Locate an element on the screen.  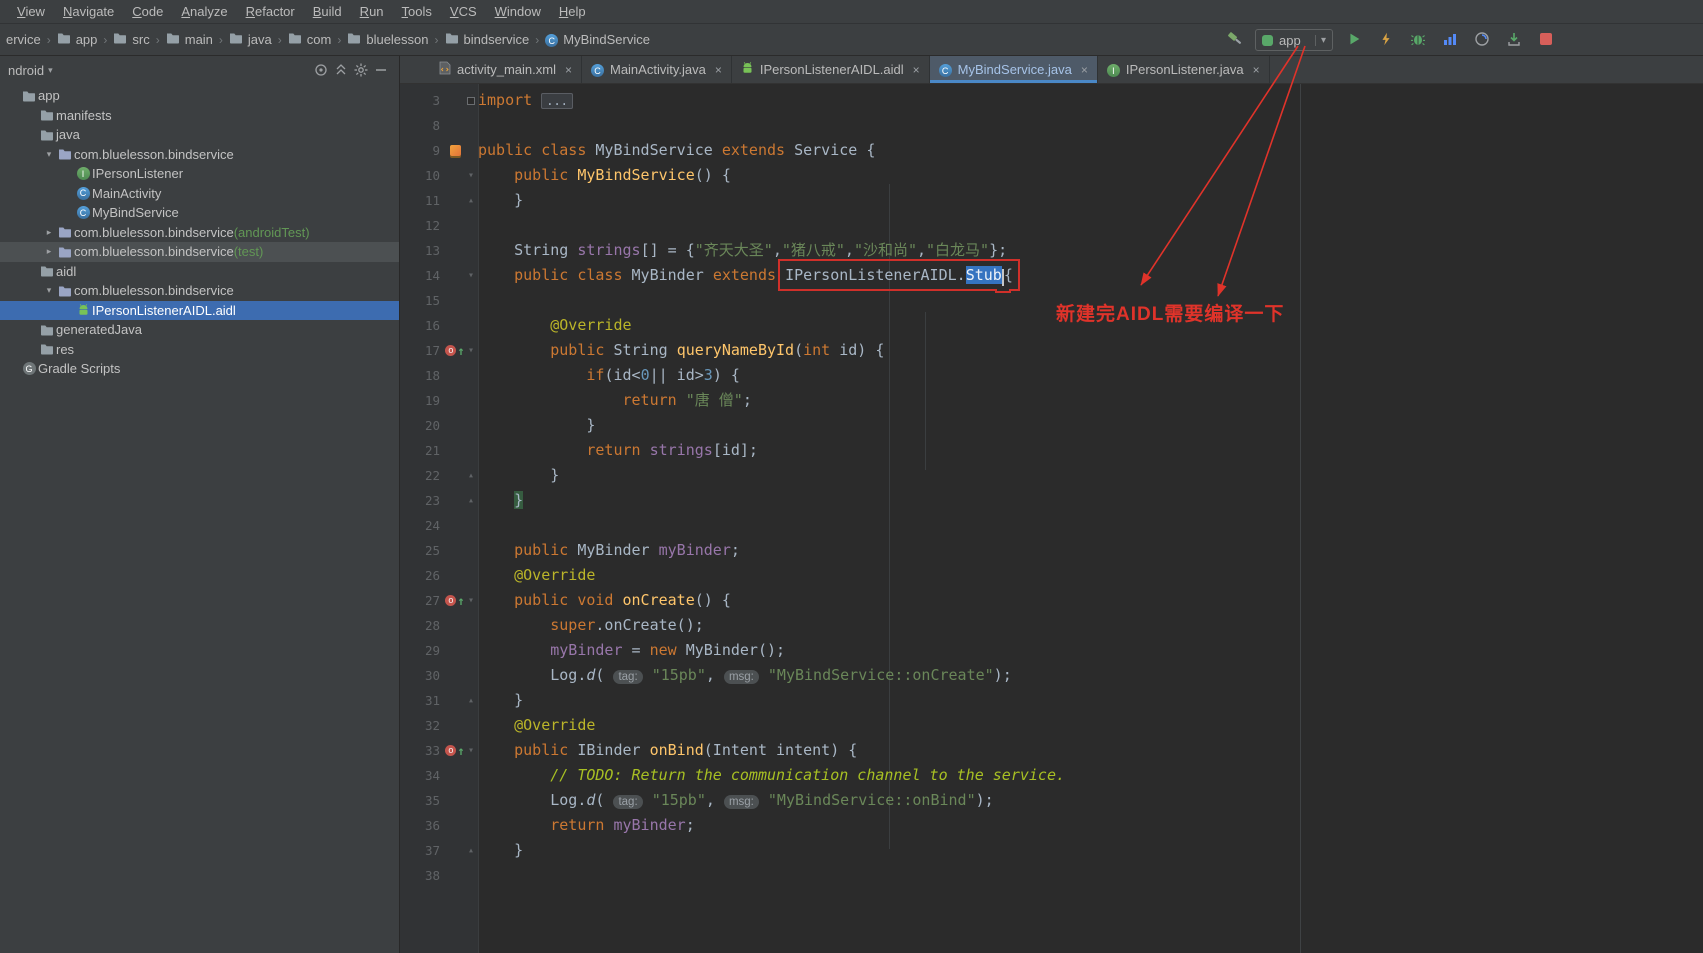
tree-item-gradle-scripts: G Gradle Scripts is located at coordinates (199, 369).